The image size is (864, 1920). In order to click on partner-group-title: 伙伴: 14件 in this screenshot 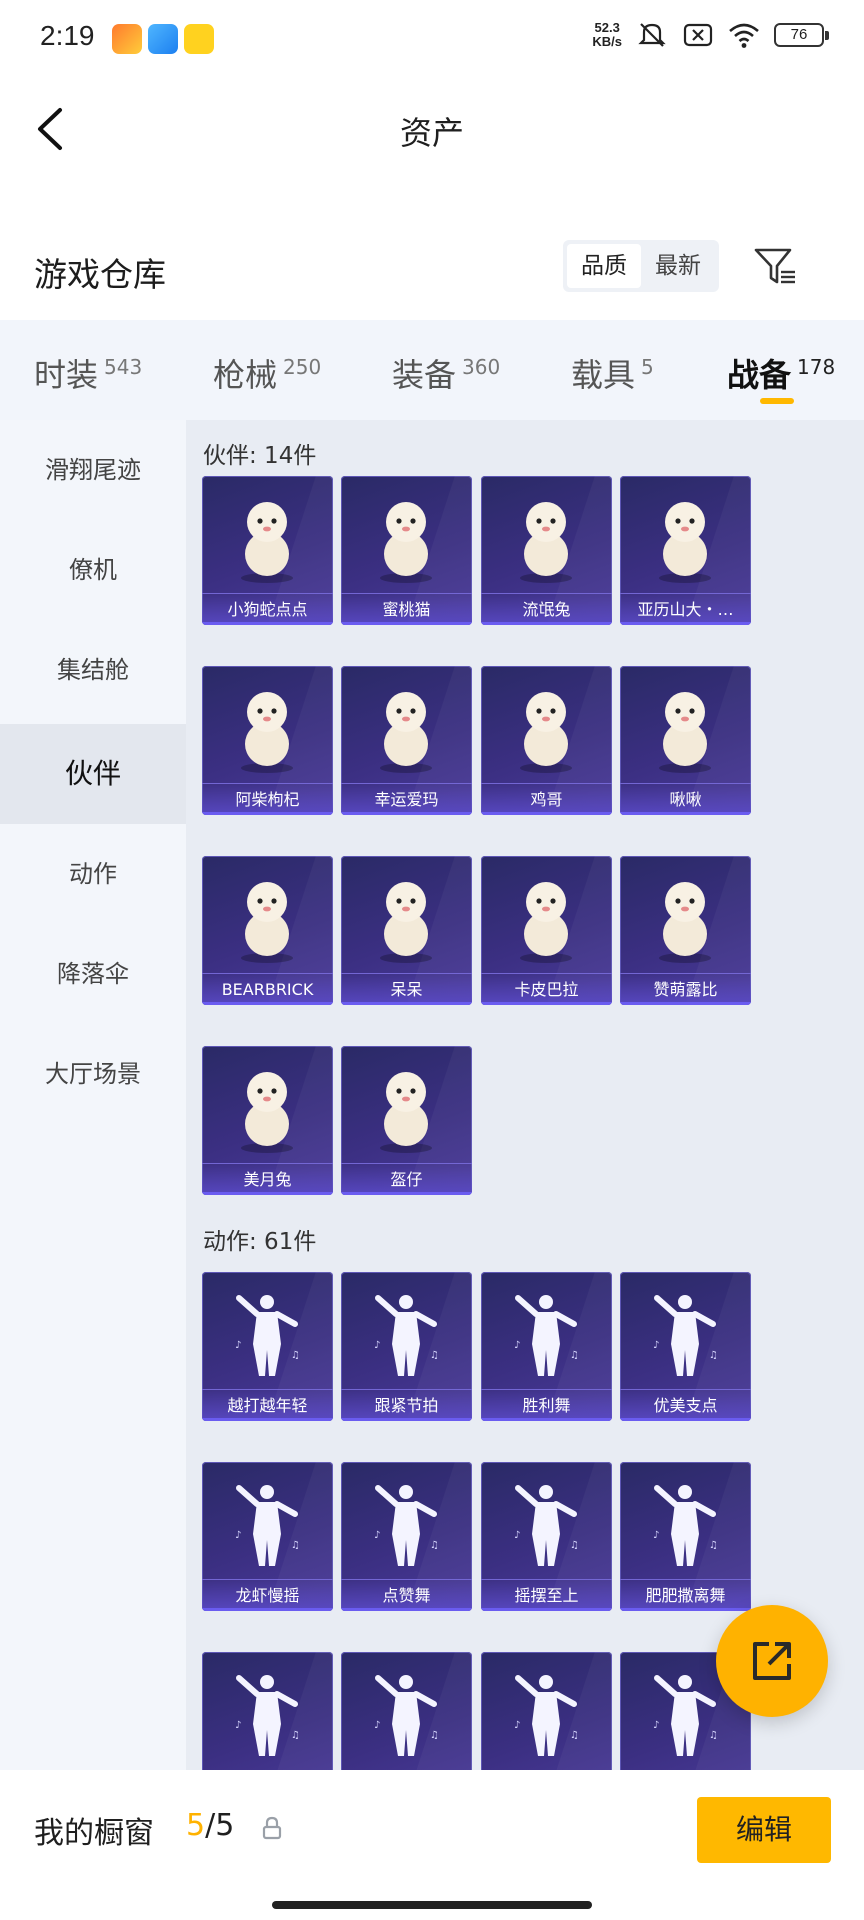, I will do `click(260, 456)`.